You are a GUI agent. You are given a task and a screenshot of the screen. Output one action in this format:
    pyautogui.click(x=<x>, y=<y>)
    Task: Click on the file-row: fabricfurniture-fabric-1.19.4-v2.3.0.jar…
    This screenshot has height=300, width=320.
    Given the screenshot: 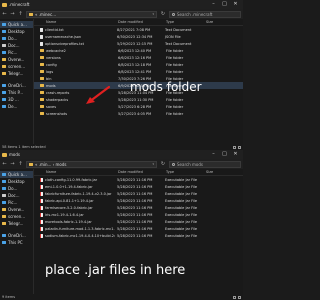 What is the action you would take?
    pyautogui.click(x=138, y=193)
    